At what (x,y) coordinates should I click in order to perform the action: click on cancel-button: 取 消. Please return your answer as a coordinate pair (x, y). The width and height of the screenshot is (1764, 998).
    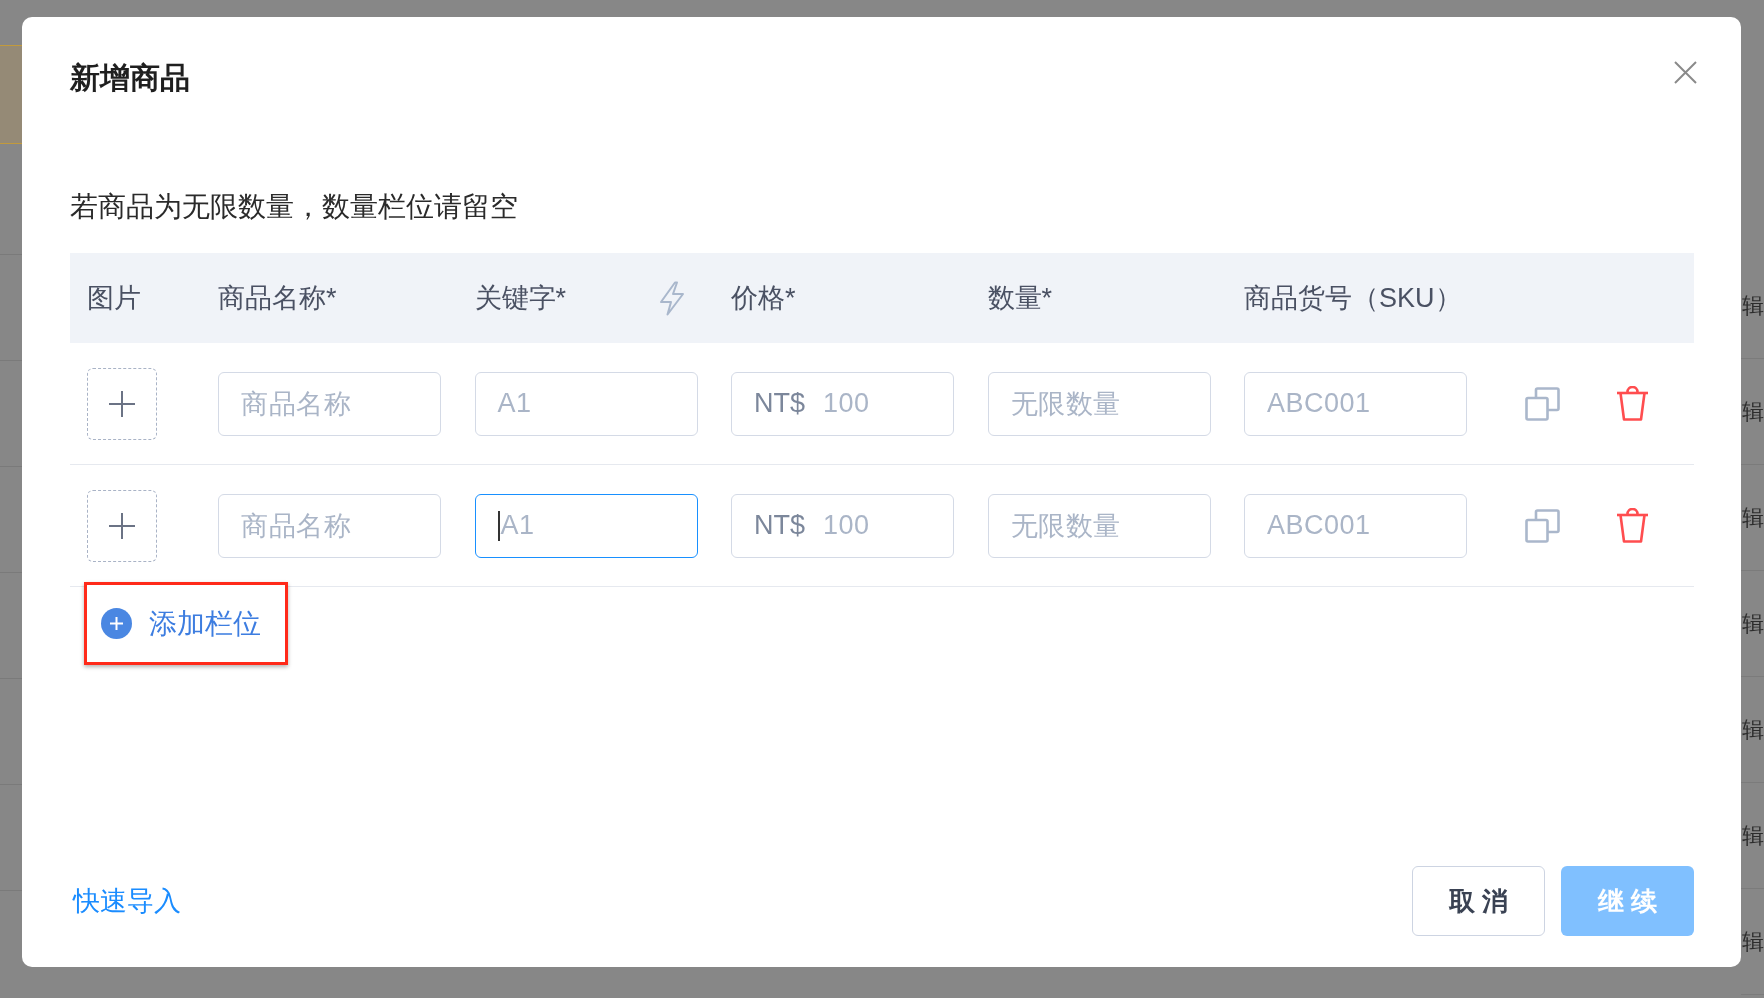
    Looking at the image, I should click on (1478, 901).